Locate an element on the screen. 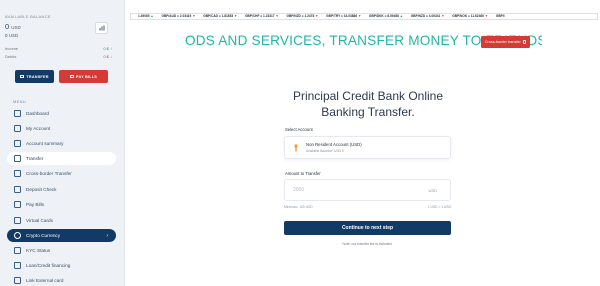 Image resolution: width=600 pixels, height=286 pixels. ticker-item: GBP/DKK = 8.59458 ▲ is located at coordinates (386, 16).